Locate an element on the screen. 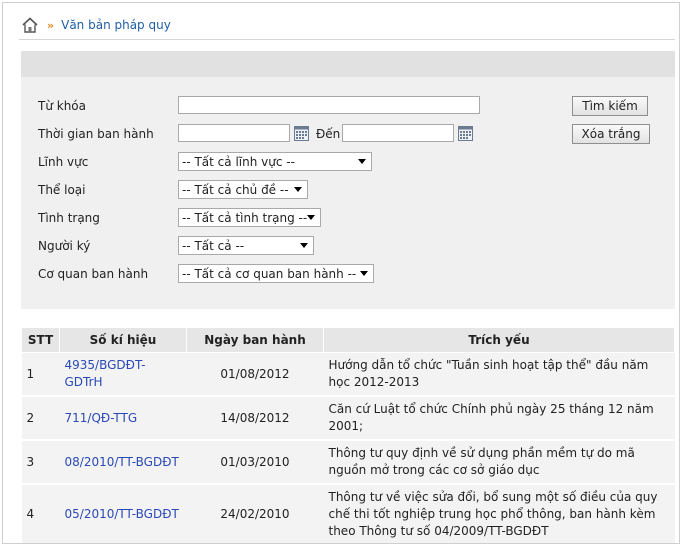 The width and height of the screenshot is (684, 546). clear-button: Xóa trắng is located at coordinates (611, 134).